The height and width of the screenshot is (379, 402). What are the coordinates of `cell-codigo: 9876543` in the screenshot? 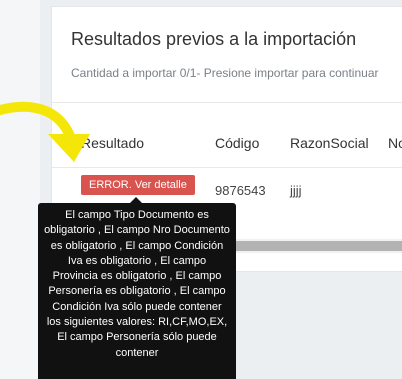 It's located at (240, 190).